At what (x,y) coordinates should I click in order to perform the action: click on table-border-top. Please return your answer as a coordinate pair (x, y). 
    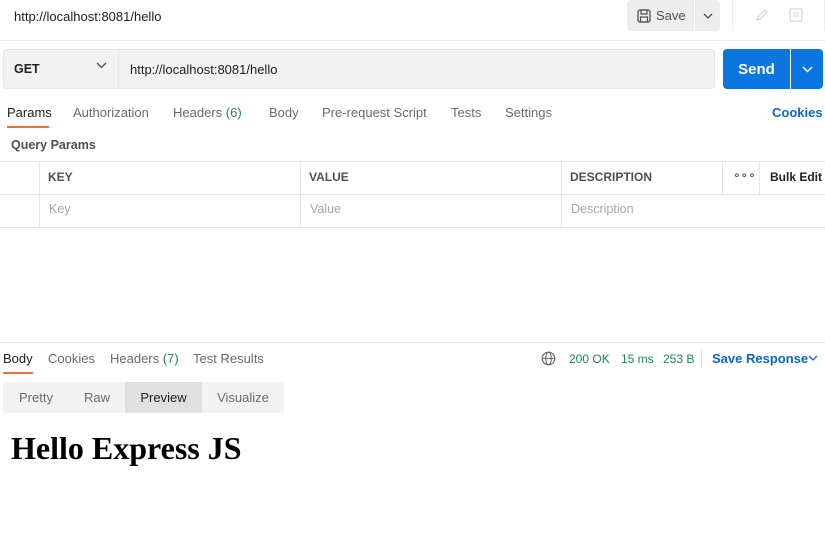
    Looking at the image, I should click on (412, 161).